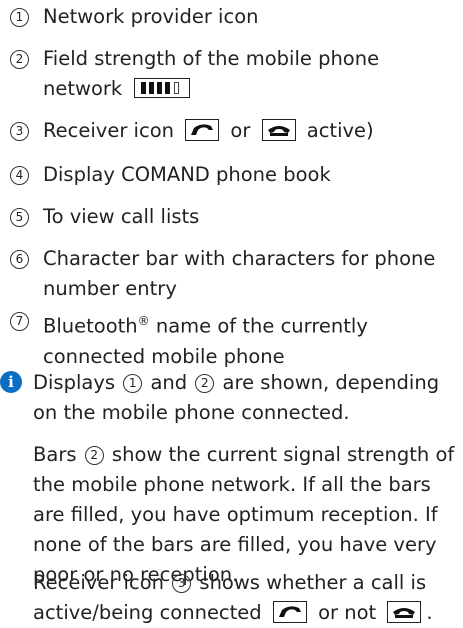 Image resolution: width=463 pixels, height=628 pixels. Describe the element at coordinates (151, 16) in the screenshot. I see `legend-text-1: Network provider icon` at that location.